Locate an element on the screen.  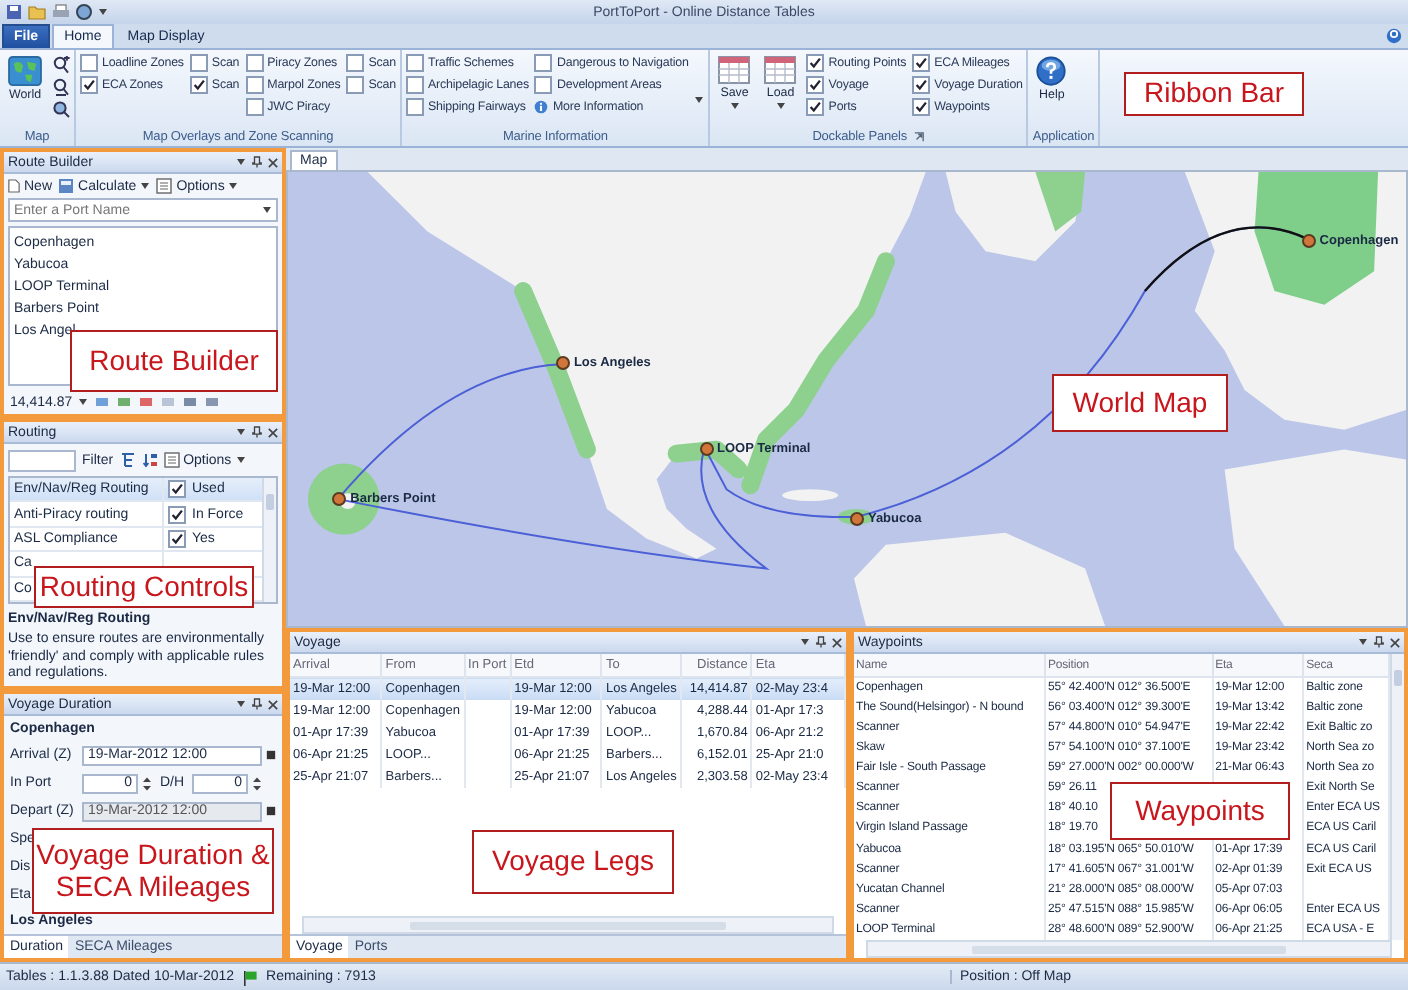
dialog-launcher-icon is located at coordinates (919, 136).